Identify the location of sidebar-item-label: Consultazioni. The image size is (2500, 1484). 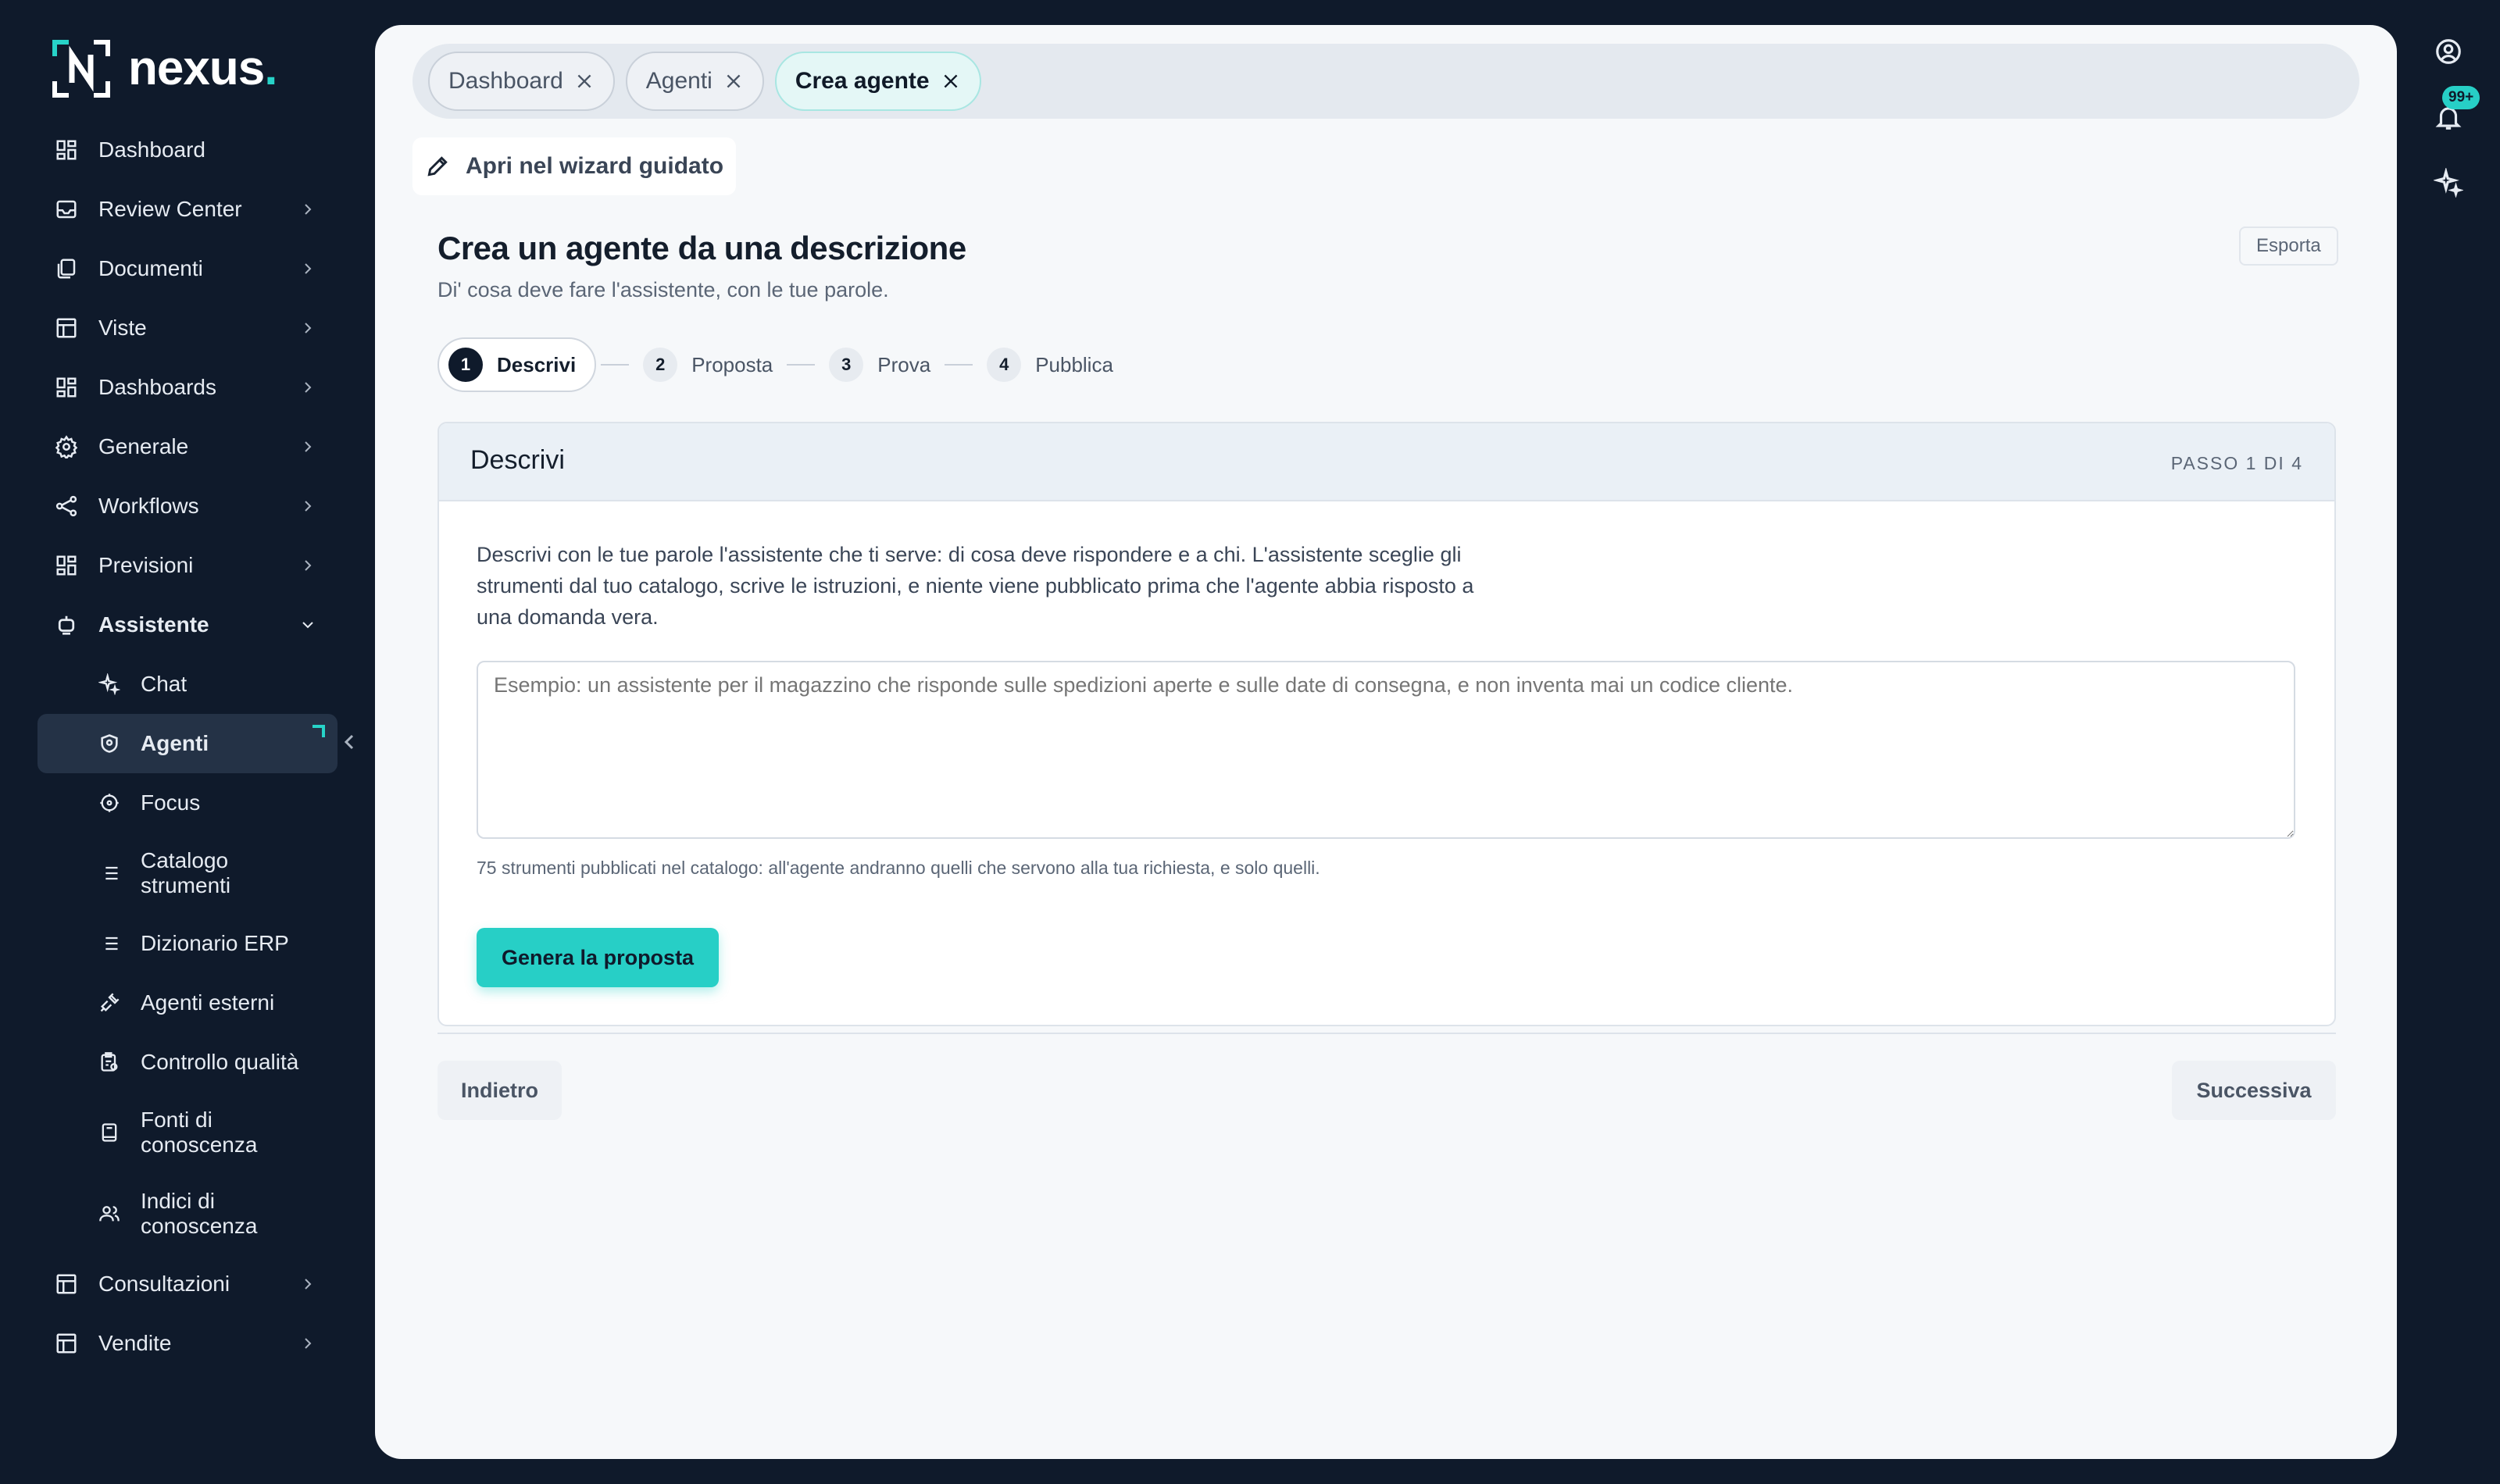
(164, 1284).